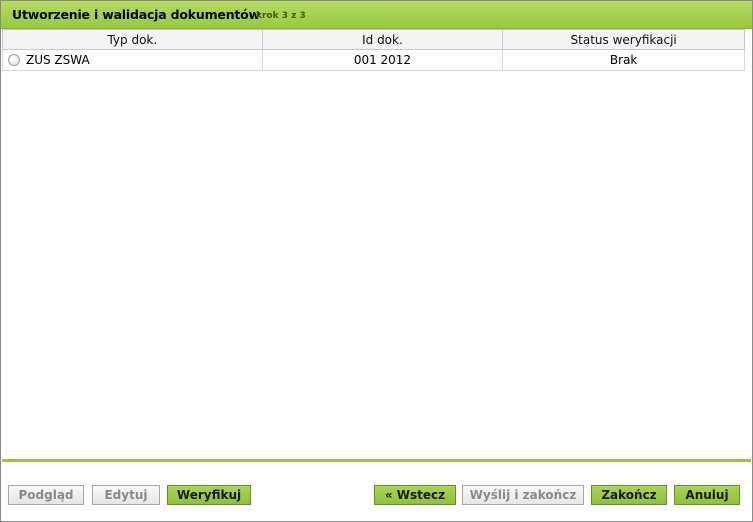  I want to click on back-button: « Wstecz, so click(415, 495).